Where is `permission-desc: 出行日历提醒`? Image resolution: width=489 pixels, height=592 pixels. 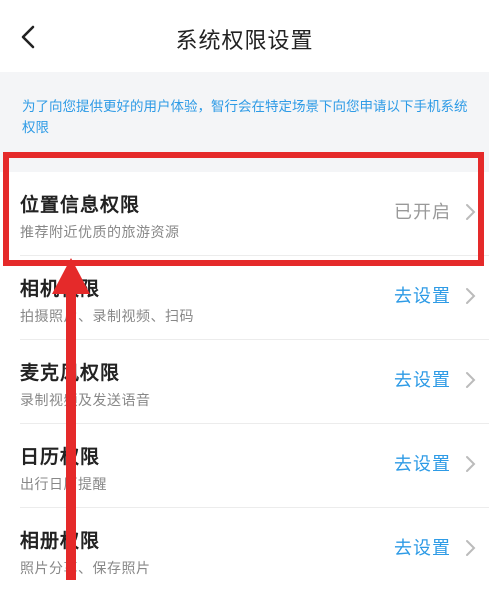 permission-desc: 出行日历提醒 is located at coordinates (63, 485).